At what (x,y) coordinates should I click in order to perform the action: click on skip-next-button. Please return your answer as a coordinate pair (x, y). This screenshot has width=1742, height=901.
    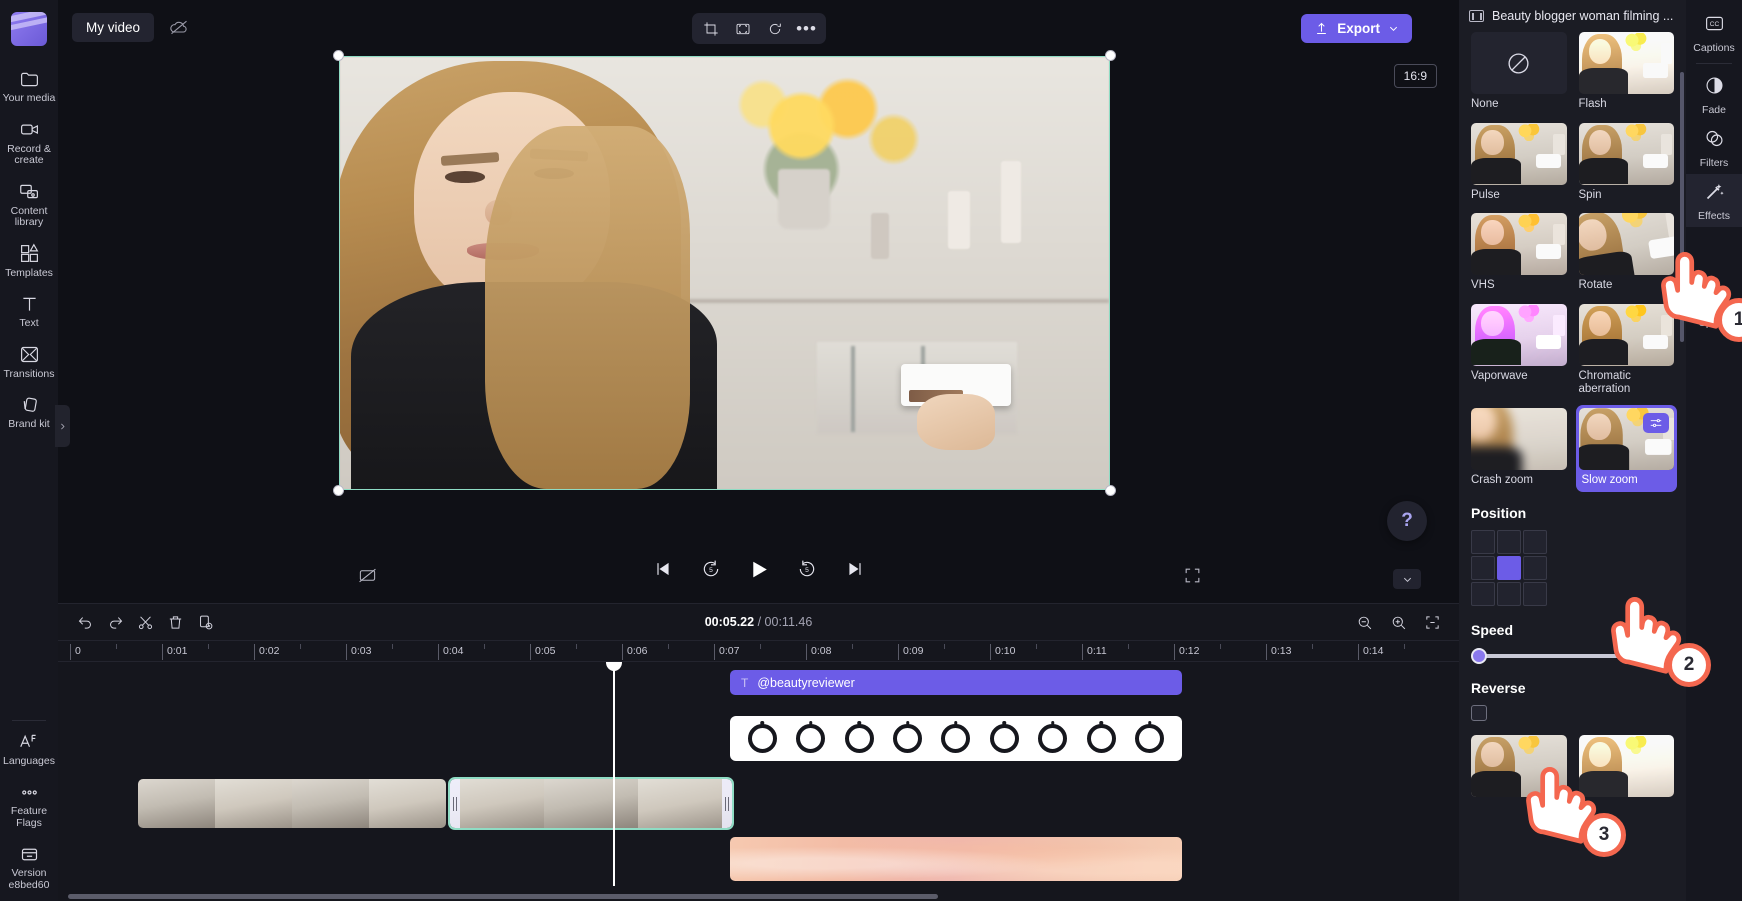
    Looking at the image, I should click on (855, 569).